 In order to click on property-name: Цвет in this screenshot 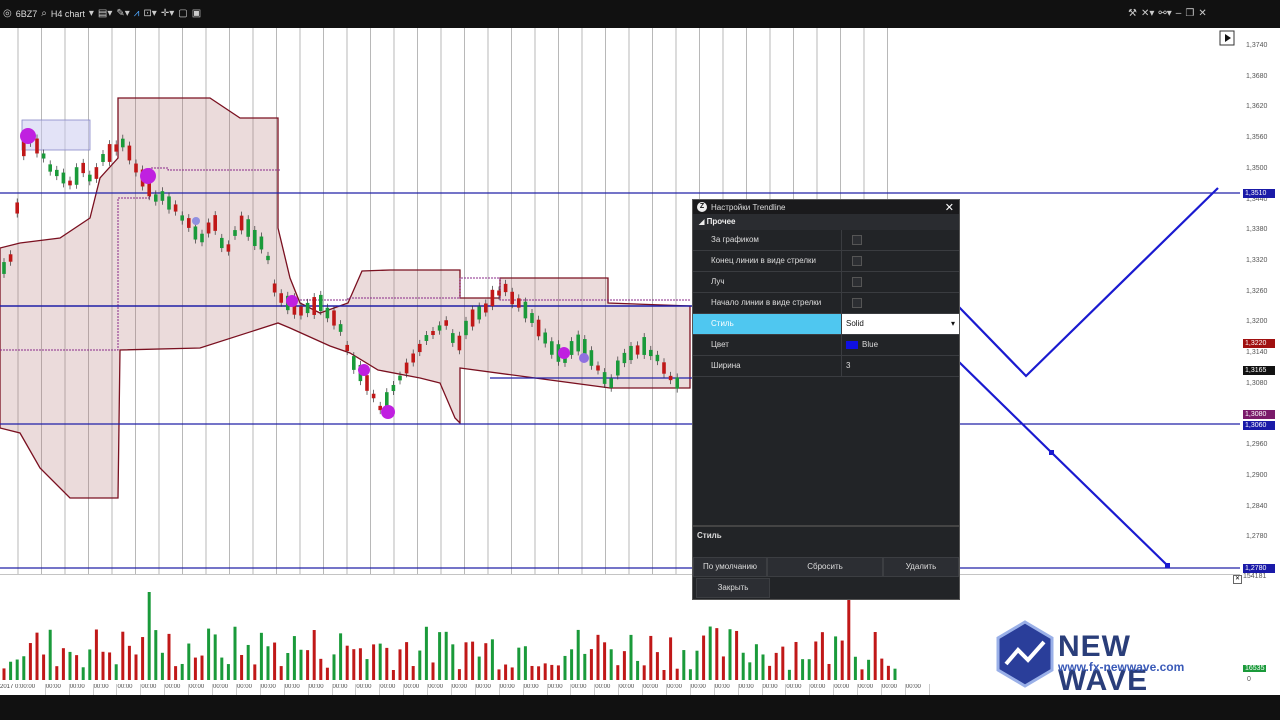, I will do `click(767, 345)`.